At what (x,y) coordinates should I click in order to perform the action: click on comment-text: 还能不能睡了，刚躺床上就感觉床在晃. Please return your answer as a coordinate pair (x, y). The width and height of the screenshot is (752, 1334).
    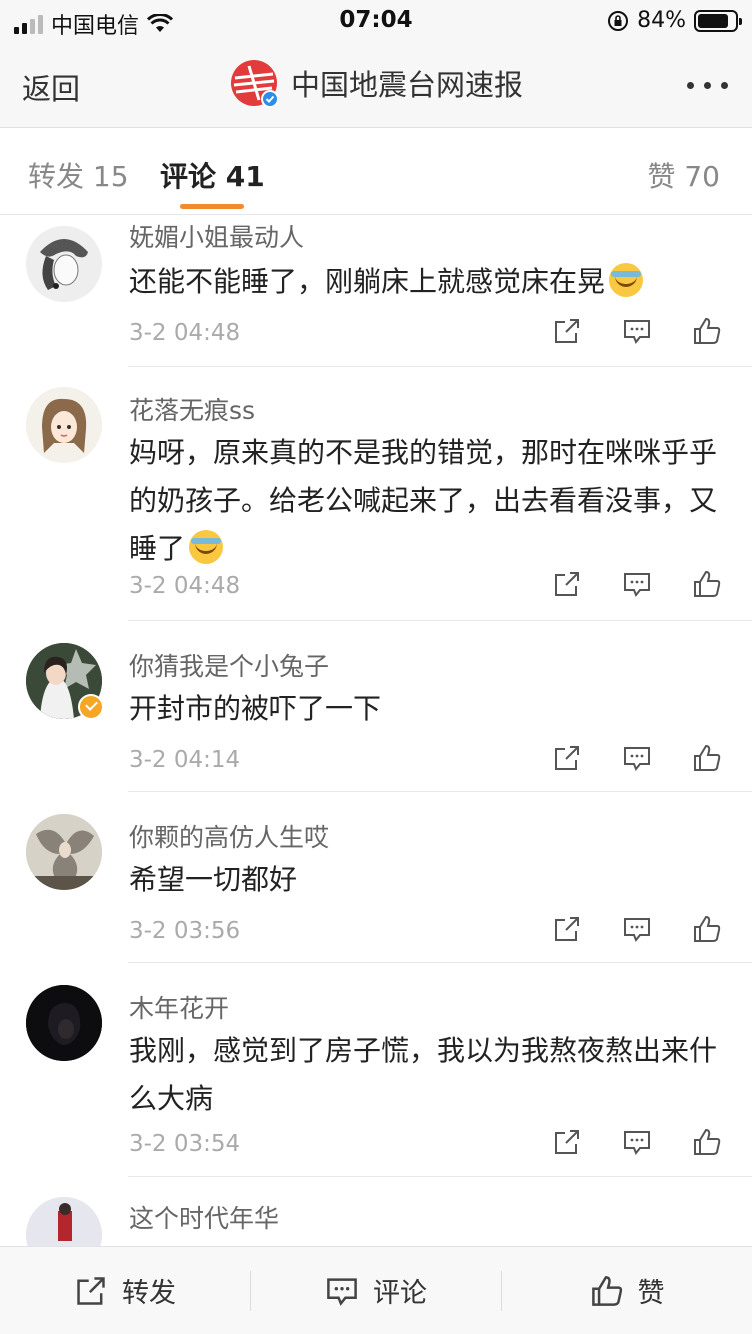
    Looking at the image, I should click on (426, 282).